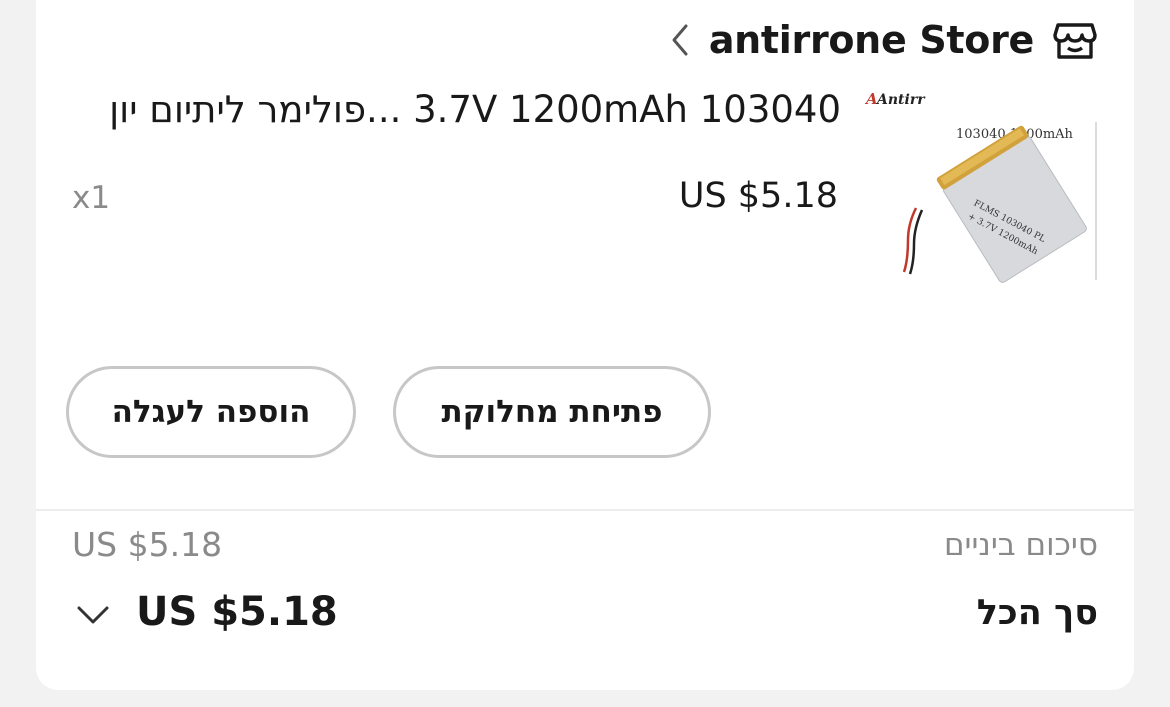  Describe the element at coordinates (91, 198) in the screenshot. I see `product-quantity: x1` at that location.